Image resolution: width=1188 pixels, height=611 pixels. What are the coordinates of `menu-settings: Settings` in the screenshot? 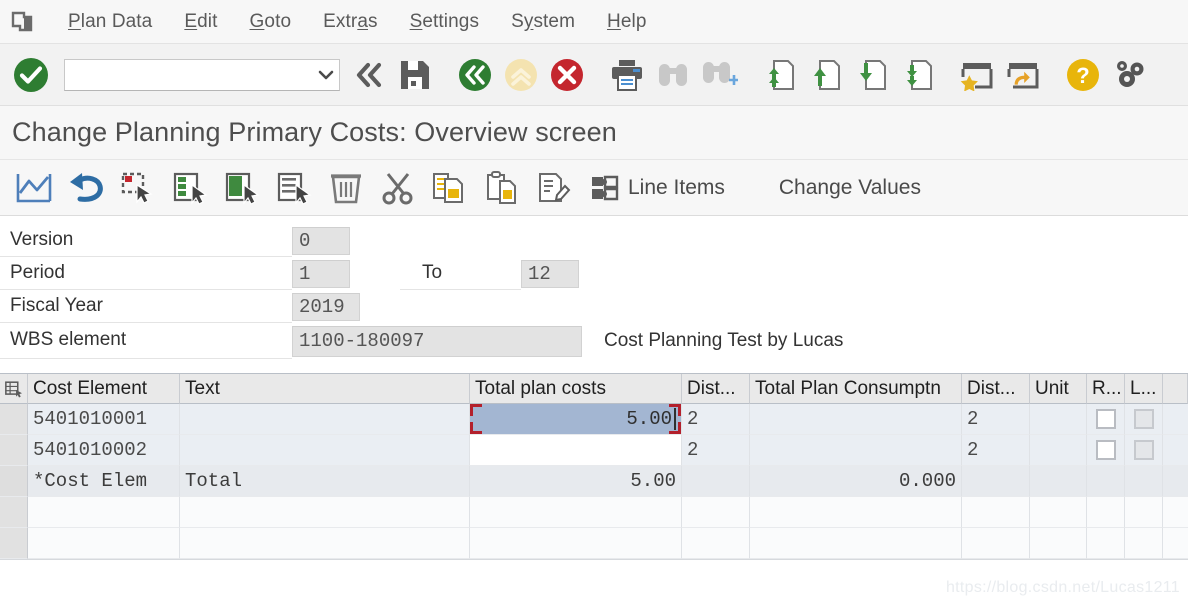 It's located at (444, 22).